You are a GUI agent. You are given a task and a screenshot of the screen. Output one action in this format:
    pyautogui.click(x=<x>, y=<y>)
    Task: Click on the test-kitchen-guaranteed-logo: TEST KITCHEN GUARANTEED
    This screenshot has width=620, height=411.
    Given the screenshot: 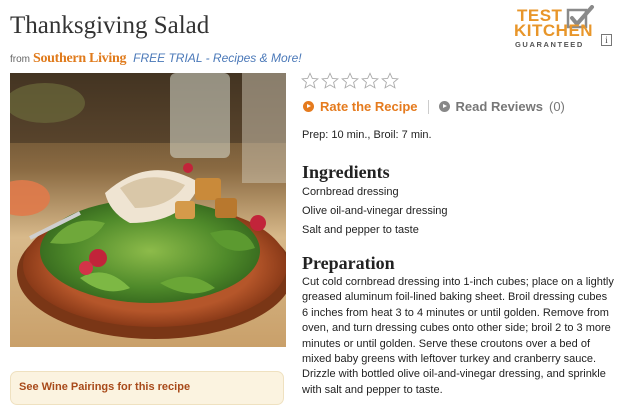 What is the action you would take?
    pyautogui.click(x=554, y=29)
    